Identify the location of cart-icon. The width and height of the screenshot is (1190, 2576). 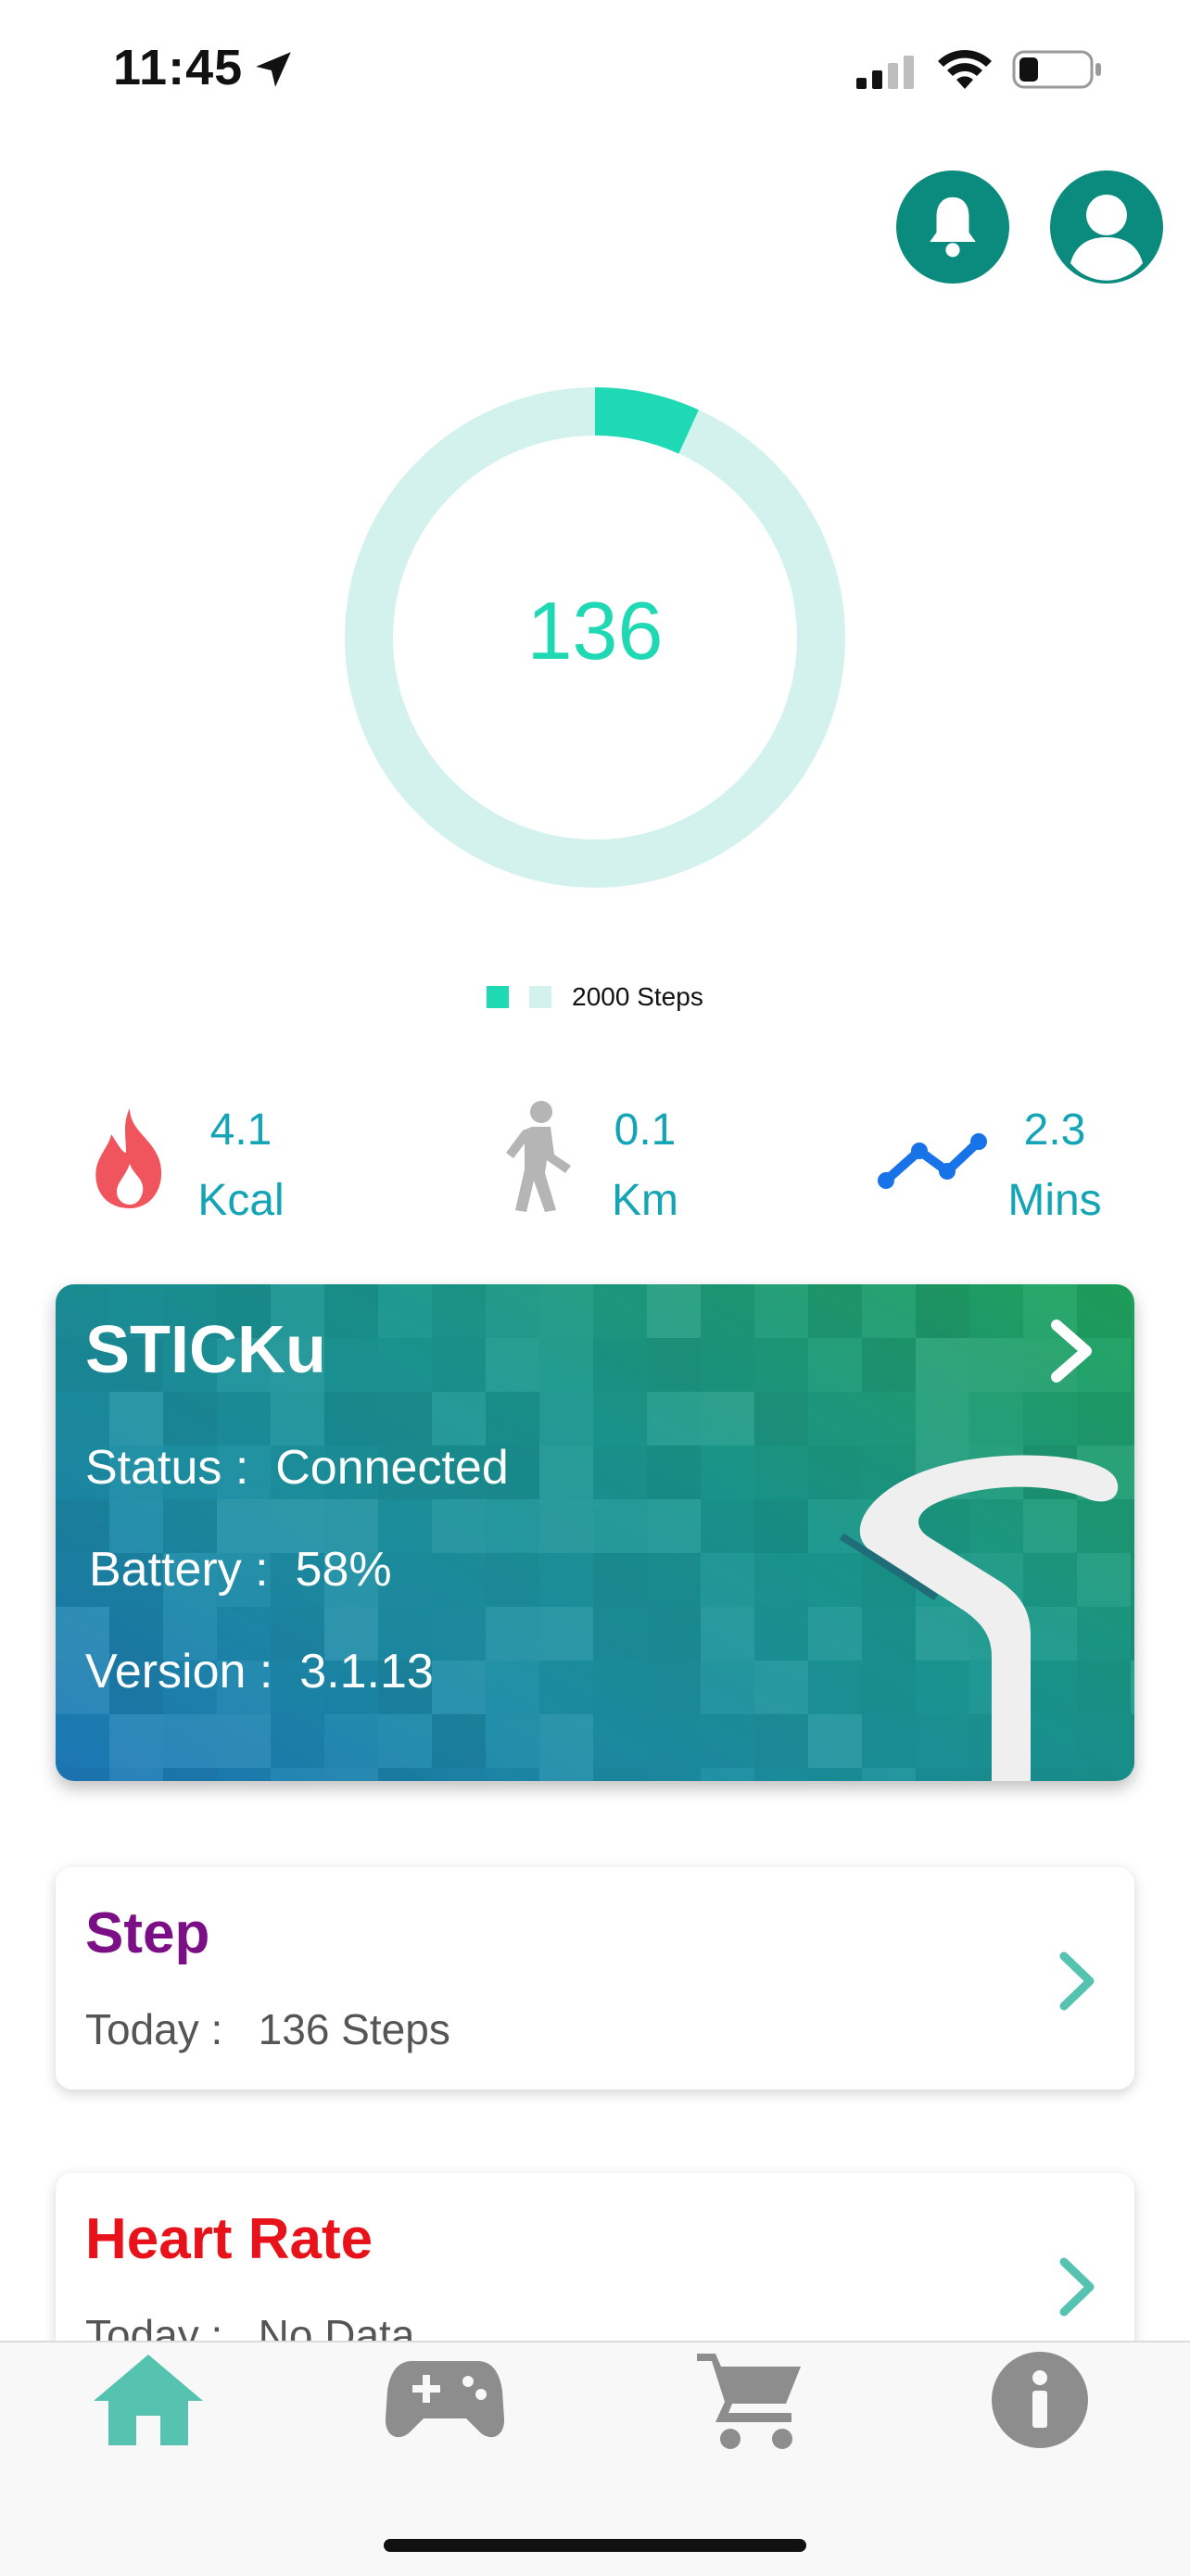
(749, 2402).